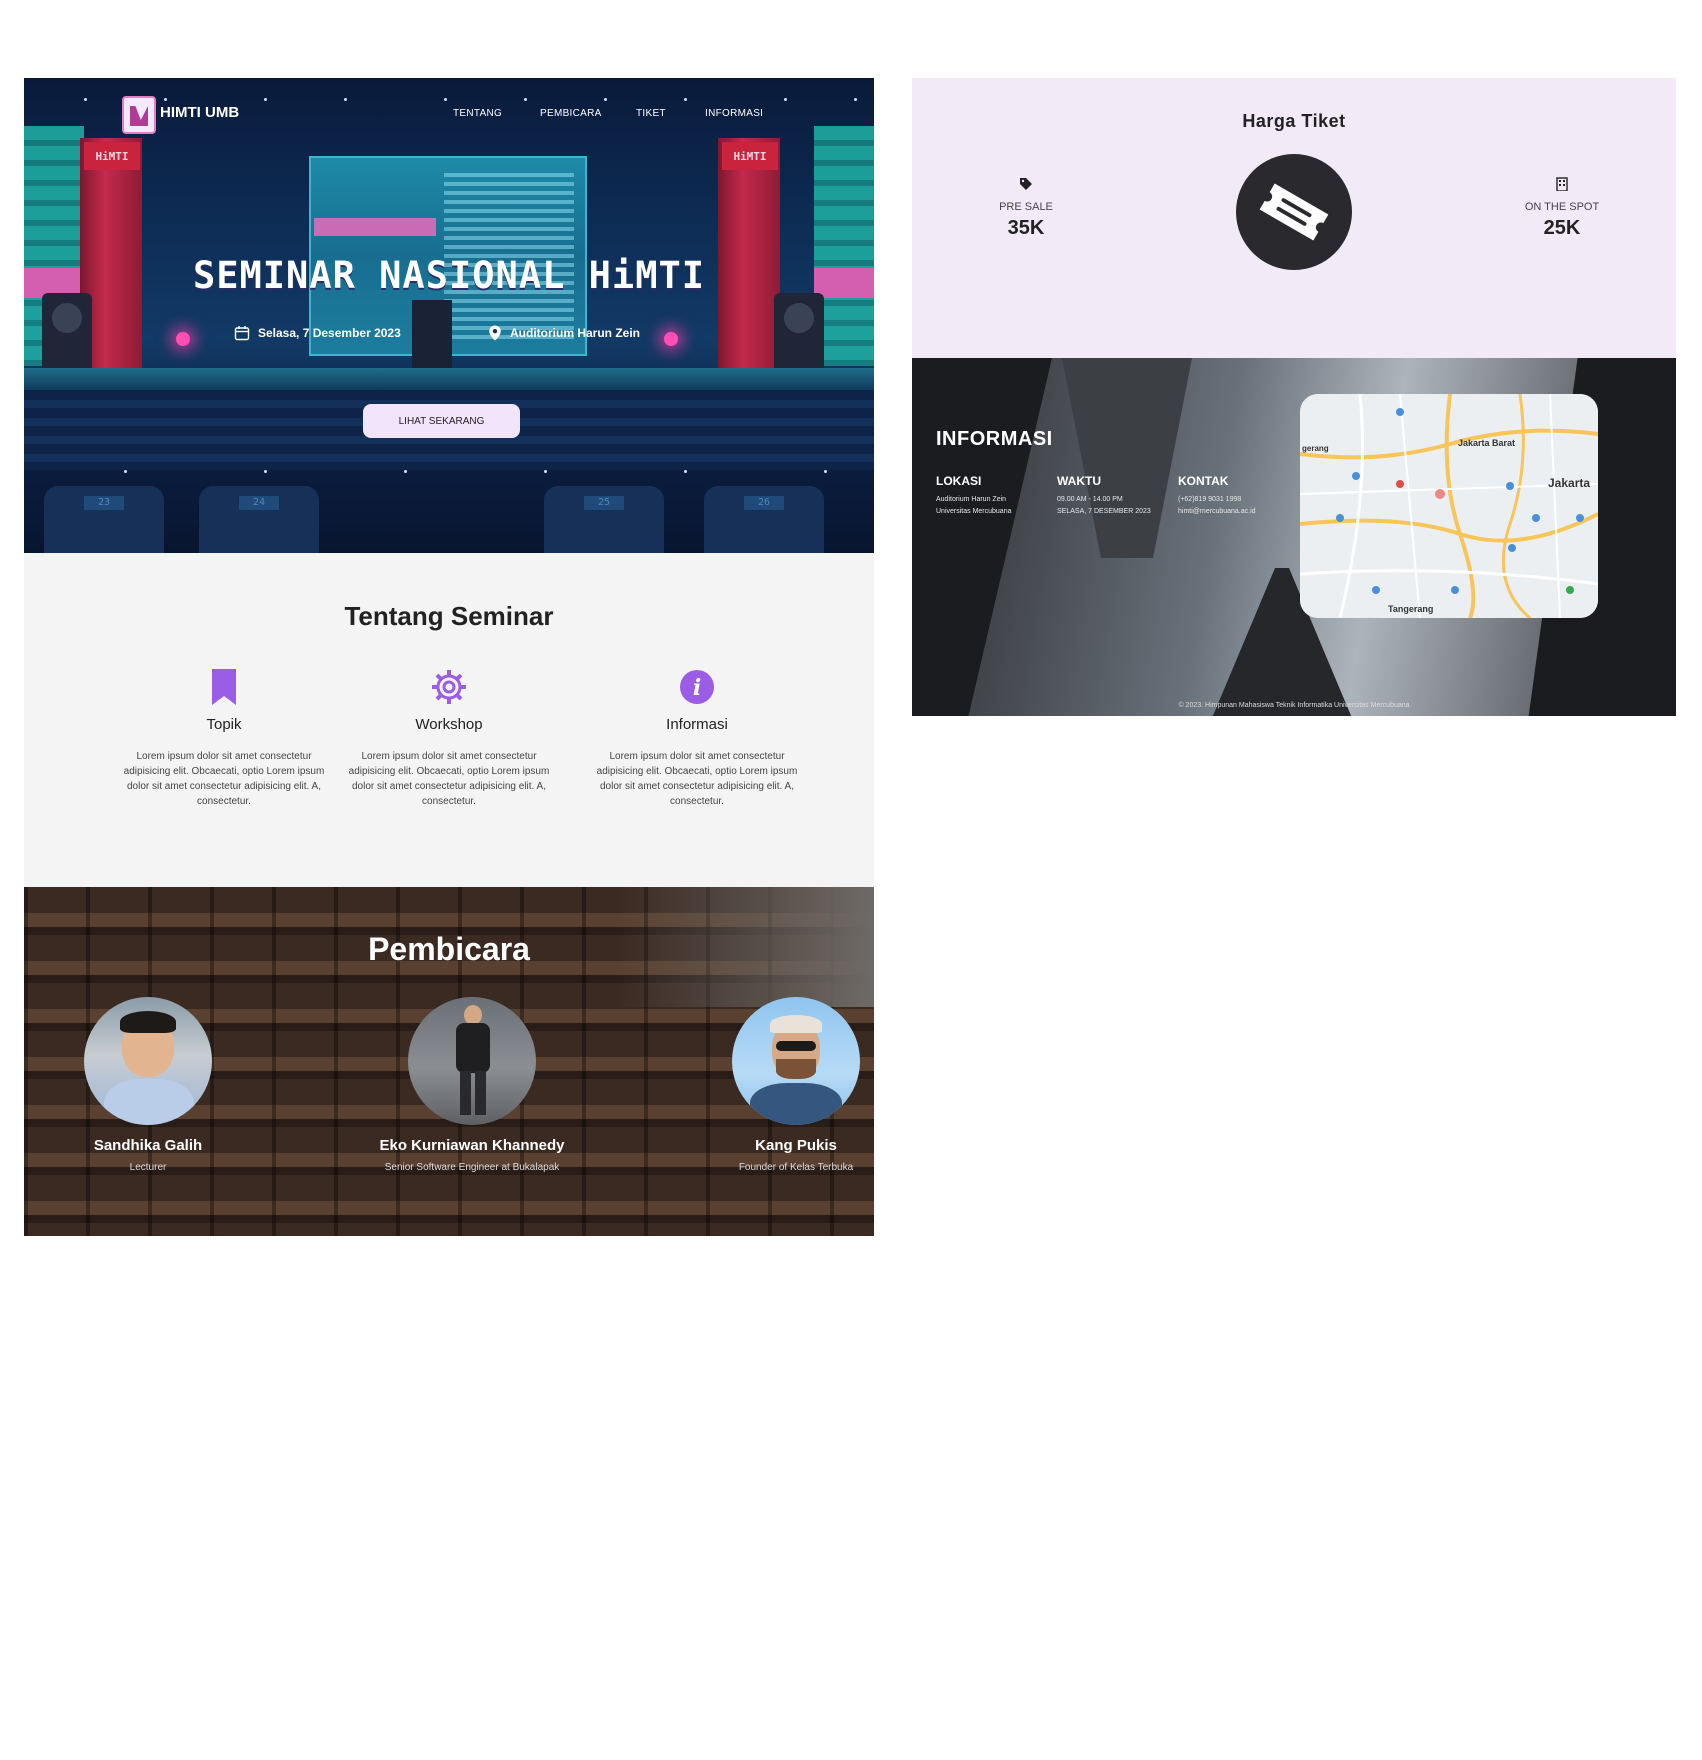  Describe the element at coordinates (199, 112) in the screenshot. I see `brand-name: HIMTI UMB` at that location.